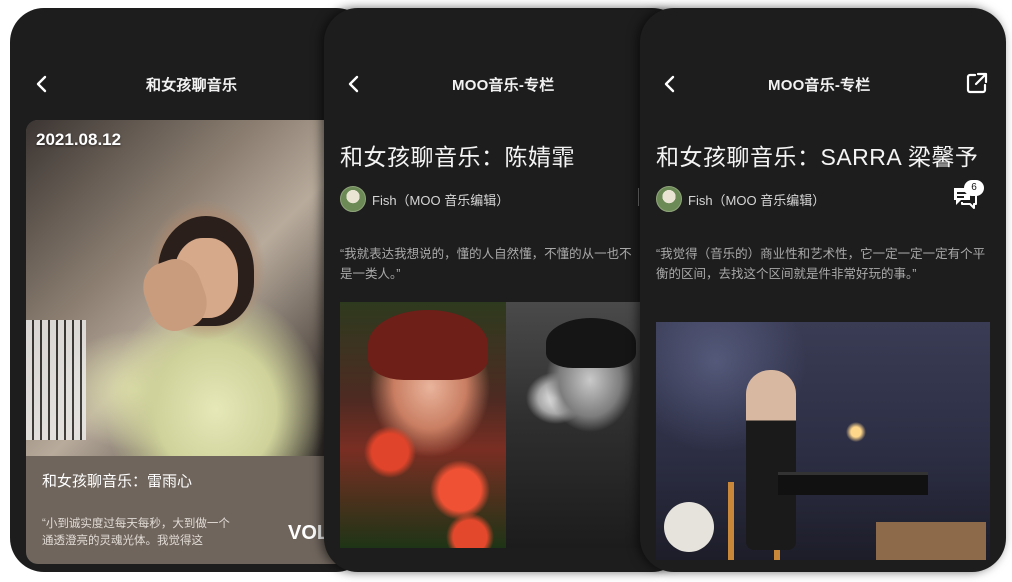  I want to click on piano-keys, so click(56, 380).